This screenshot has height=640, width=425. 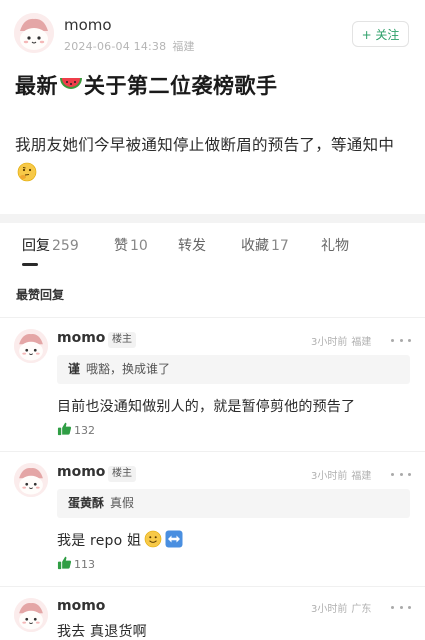 What do you see at coordinates (40, 295) in the screenshot?
I see `top-replies-heading: 最赞回复` at bounding box center [40, 295].